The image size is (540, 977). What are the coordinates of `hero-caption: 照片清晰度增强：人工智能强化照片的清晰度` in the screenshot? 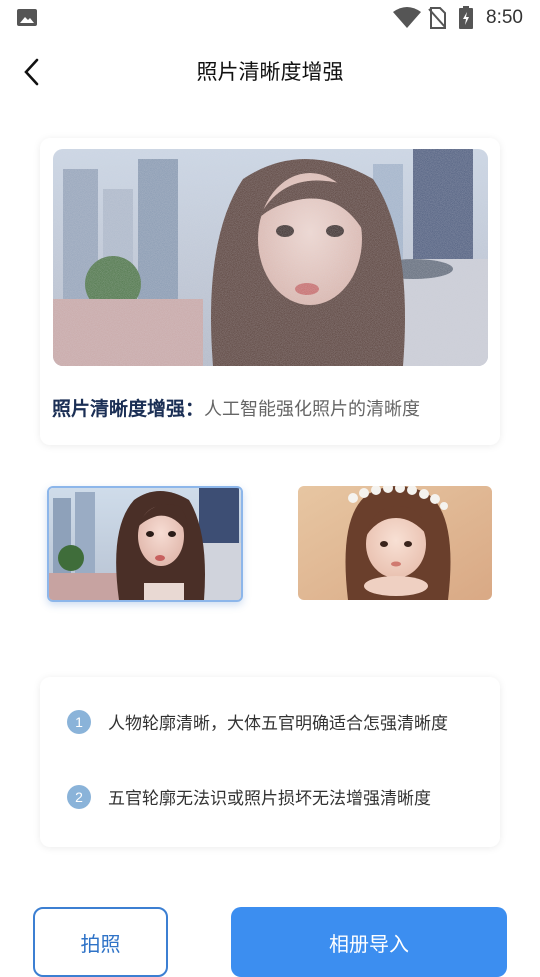 It's located at (272, 407).